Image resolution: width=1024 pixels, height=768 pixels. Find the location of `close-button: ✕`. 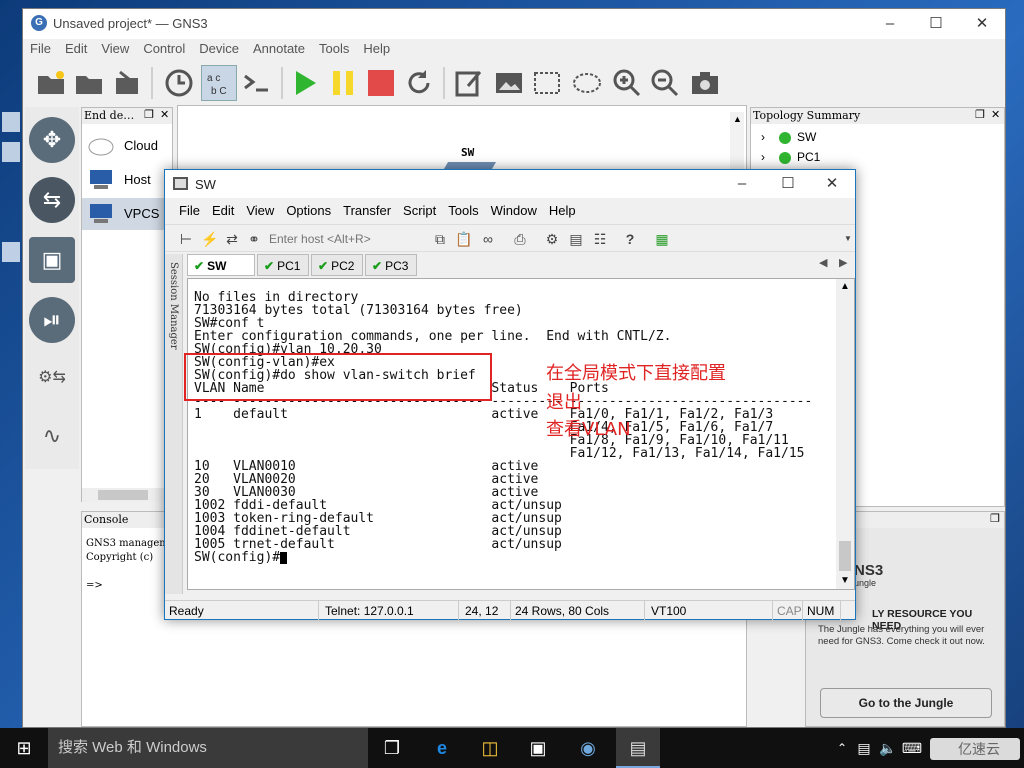

close-button: ✕ is located at coordinates (982, 24).